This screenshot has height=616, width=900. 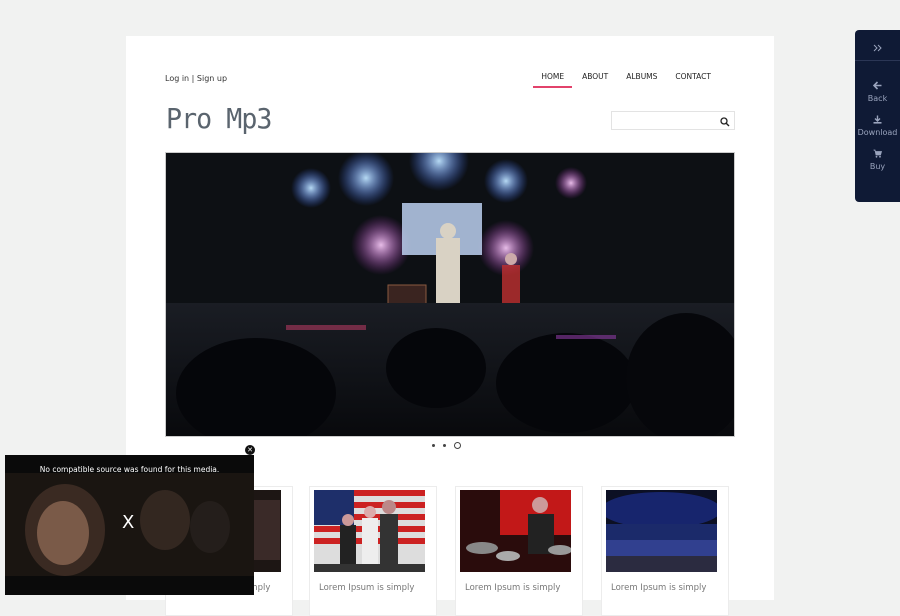 What do you see at coordinates (128, 522) in the screenshot?
I see `video-x-label: X` at bounding box center [128, 522].